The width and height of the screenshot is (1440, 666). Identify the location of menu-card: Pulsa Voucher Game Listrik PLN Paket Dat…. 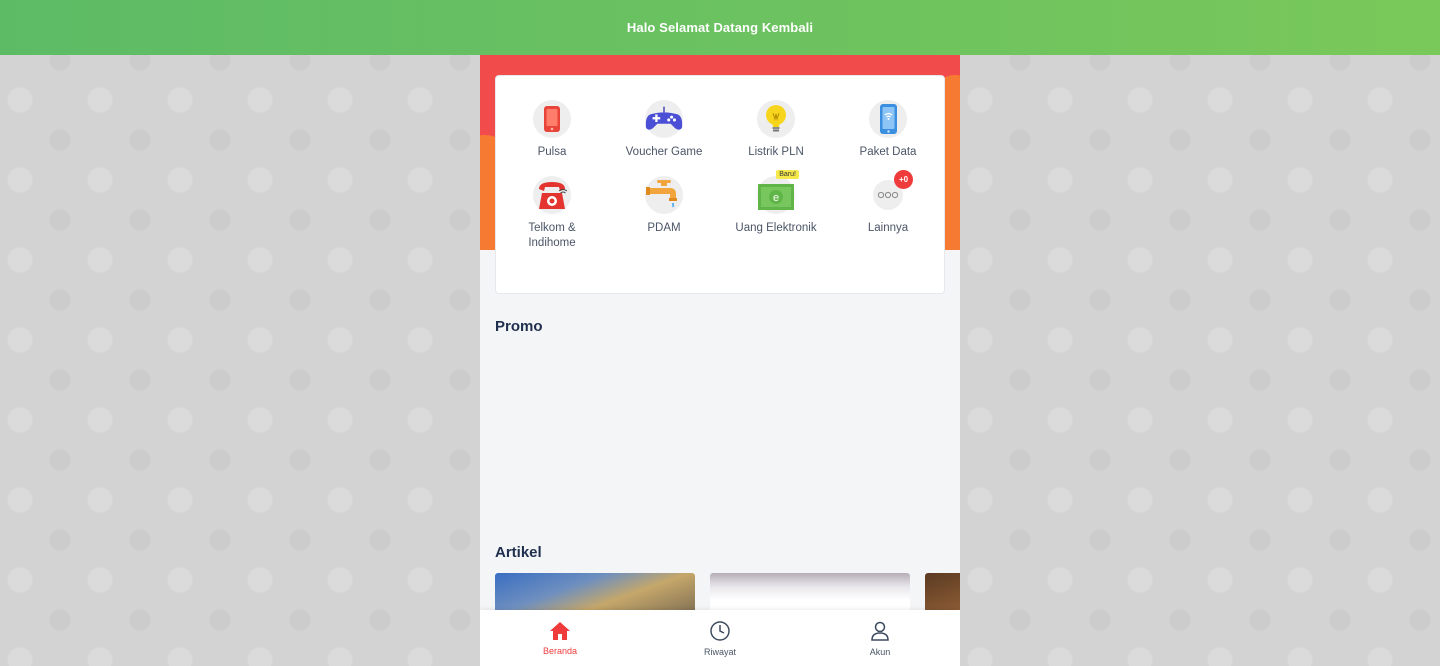
(720, 184).